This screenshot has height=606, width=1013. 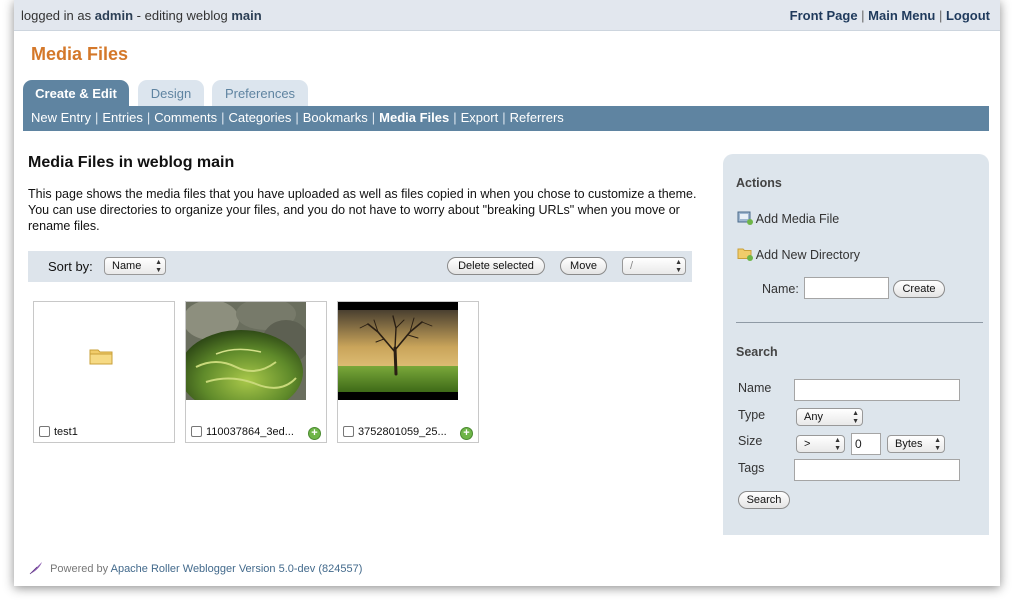 What do you see at coordinates (797, 219) in the screenshot?
I see `add-media-label: Add Media File` at bounding box center [797, 219].